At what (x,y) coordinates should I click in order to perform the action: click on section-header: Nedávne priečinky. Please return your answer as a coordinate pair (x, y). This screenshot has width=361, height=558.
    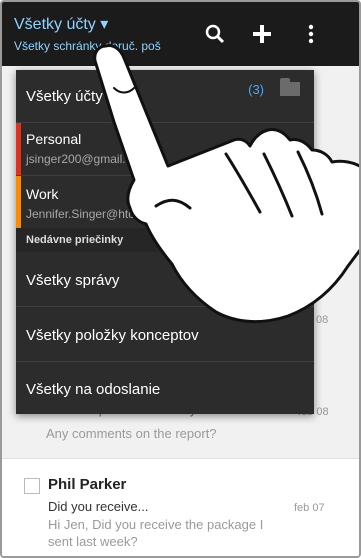
    Looking at the image, I should click on (165, 240).